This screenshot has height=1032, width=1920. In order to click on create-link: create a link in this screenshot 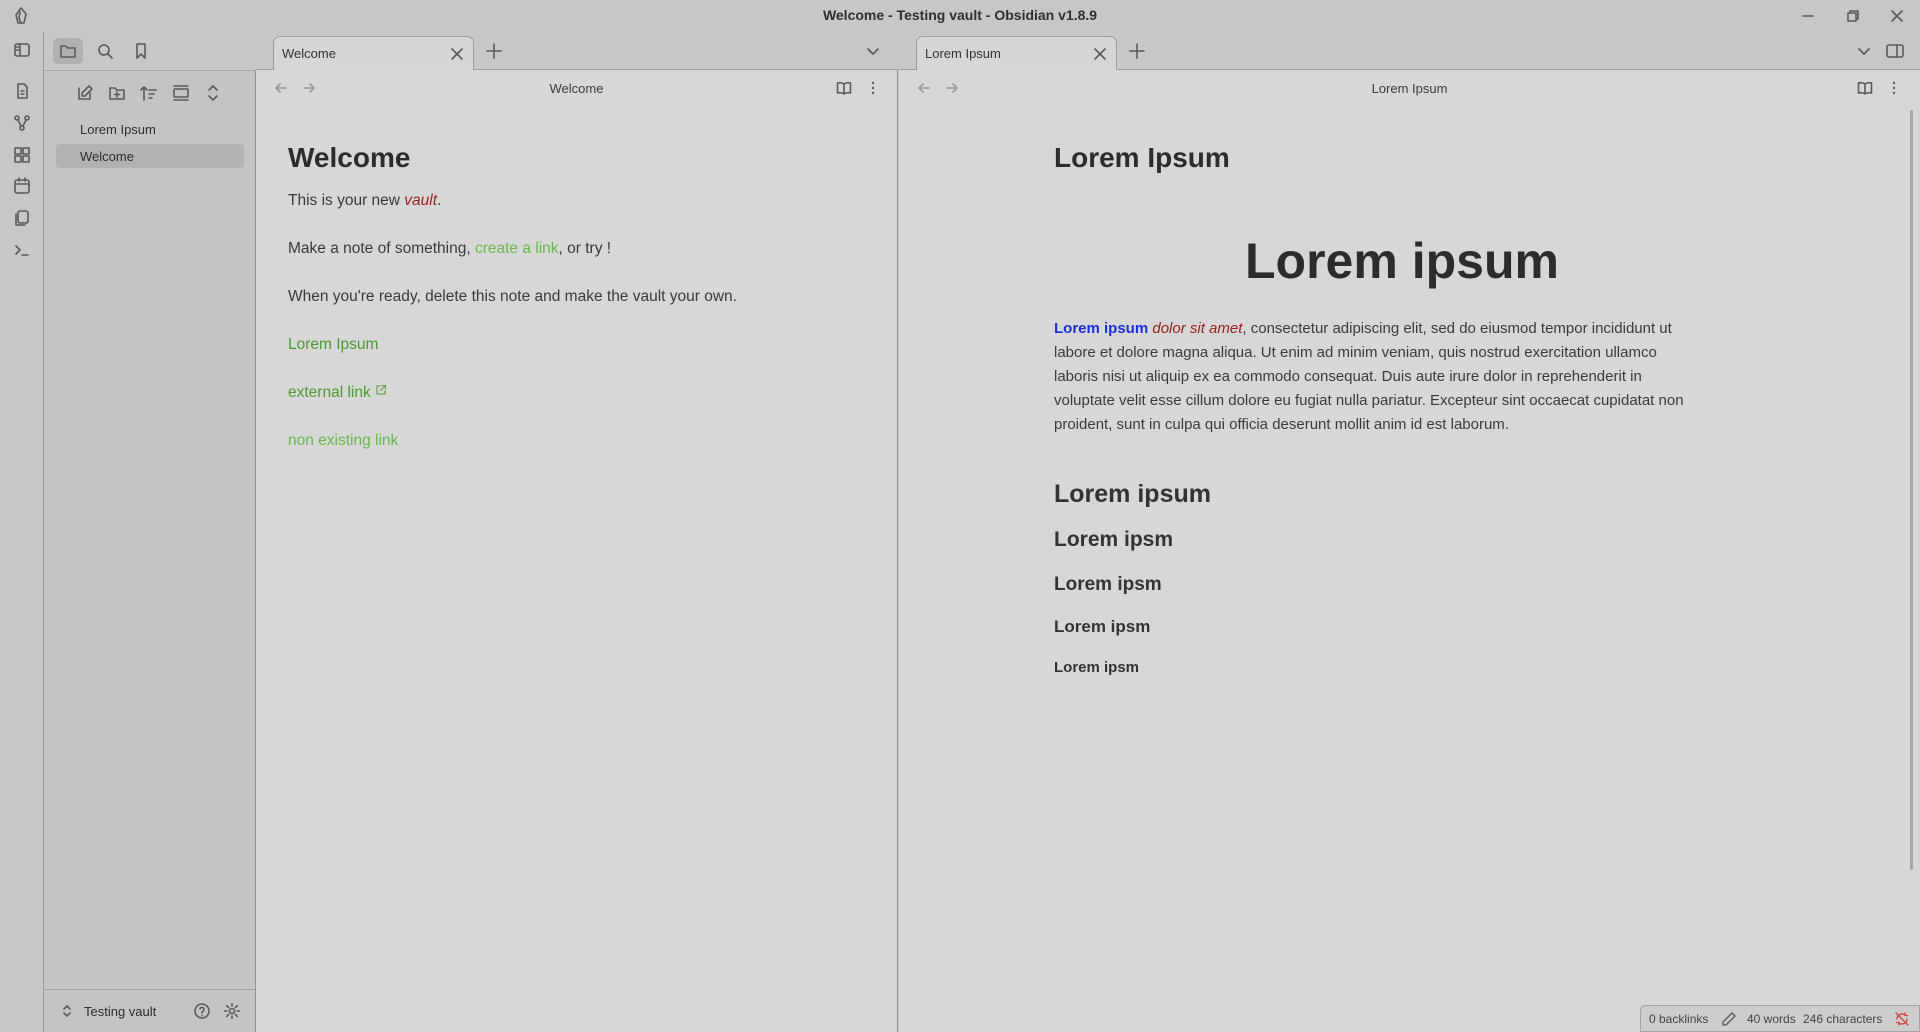, I will do `click(517, 248)`.